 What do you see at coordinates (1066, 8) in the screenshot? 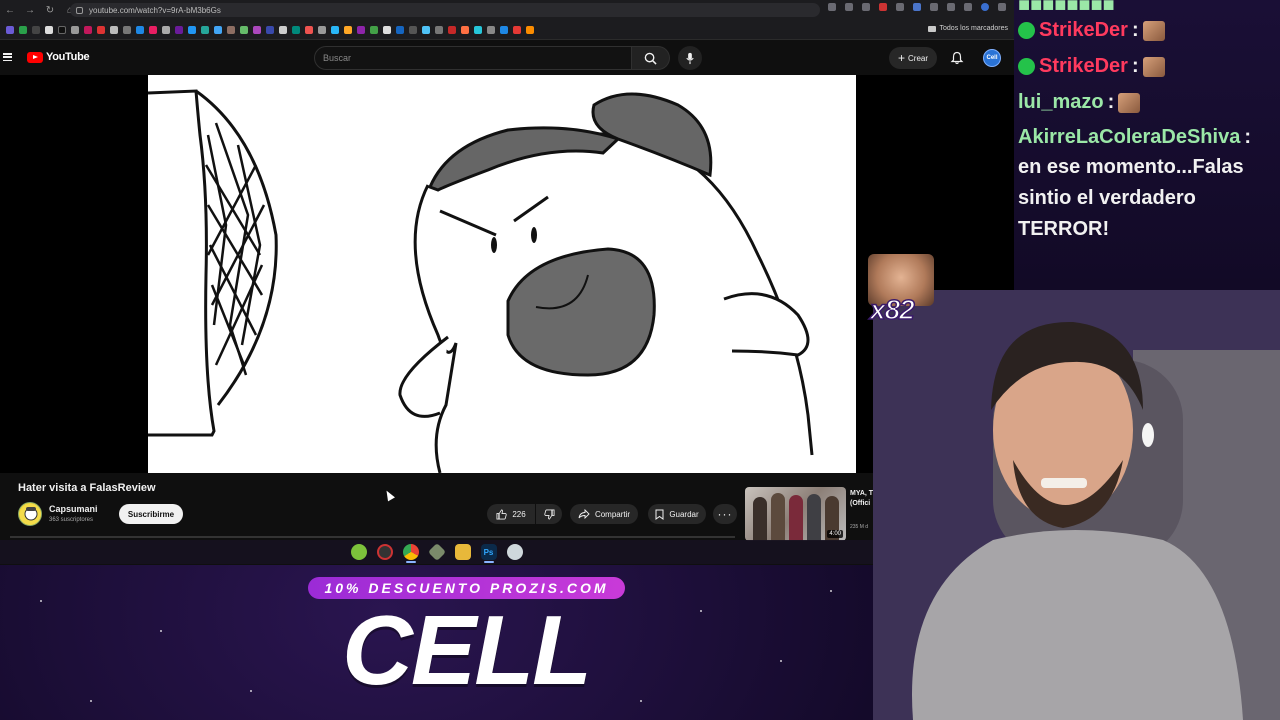
I see `chat-line: ■■■■■■■■` at bounding box center [1066, 8].